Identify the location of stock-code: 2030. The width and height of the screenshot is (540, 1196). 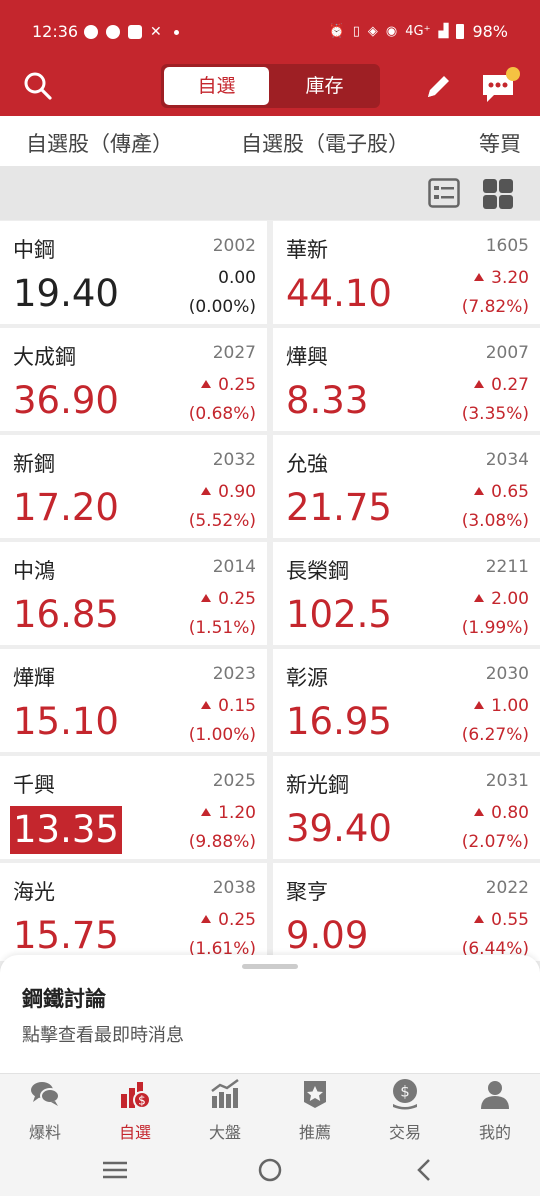
(507, 674).